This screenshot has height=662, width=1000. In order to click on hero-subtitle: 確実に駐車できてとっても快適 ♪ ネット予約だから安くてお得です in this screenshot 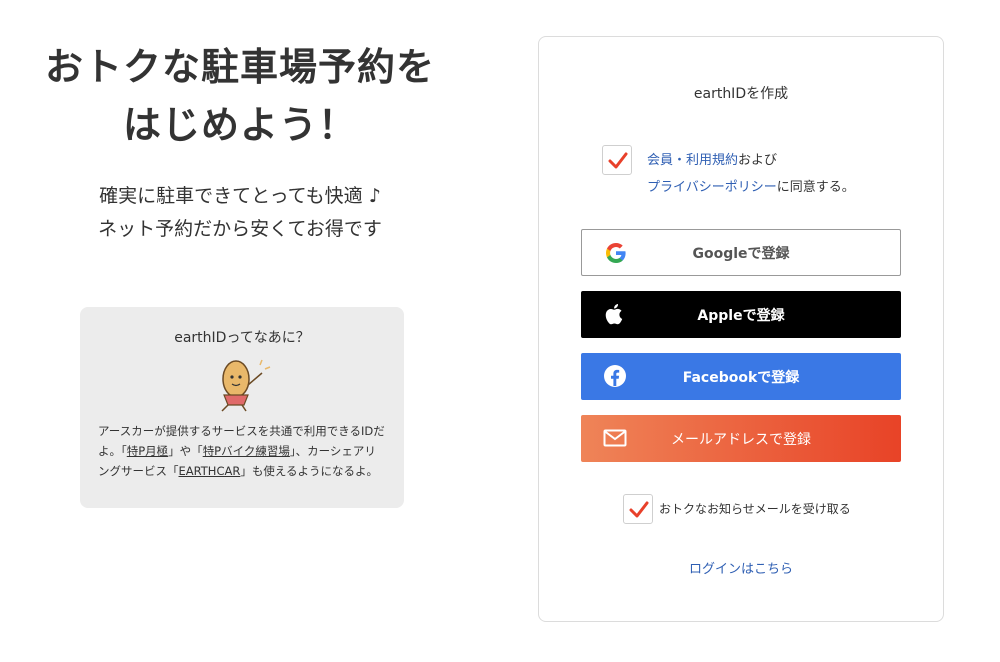, I will do `click(240, 213)`.